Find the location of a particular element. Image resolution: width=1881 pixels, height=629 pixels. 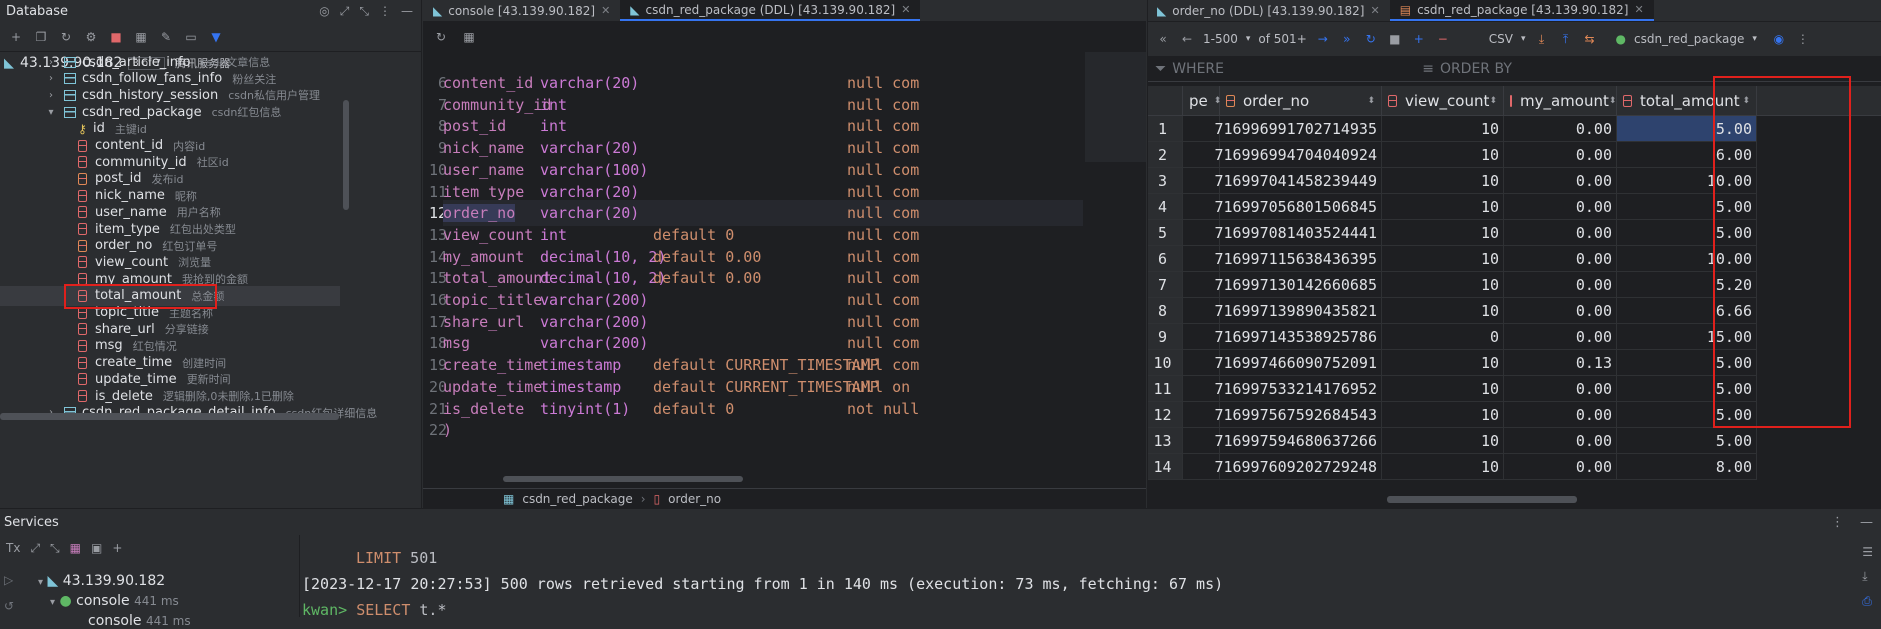

tab-console: ◣ console [43.139.90.182] ✕ is located at coordinates (521, 10).